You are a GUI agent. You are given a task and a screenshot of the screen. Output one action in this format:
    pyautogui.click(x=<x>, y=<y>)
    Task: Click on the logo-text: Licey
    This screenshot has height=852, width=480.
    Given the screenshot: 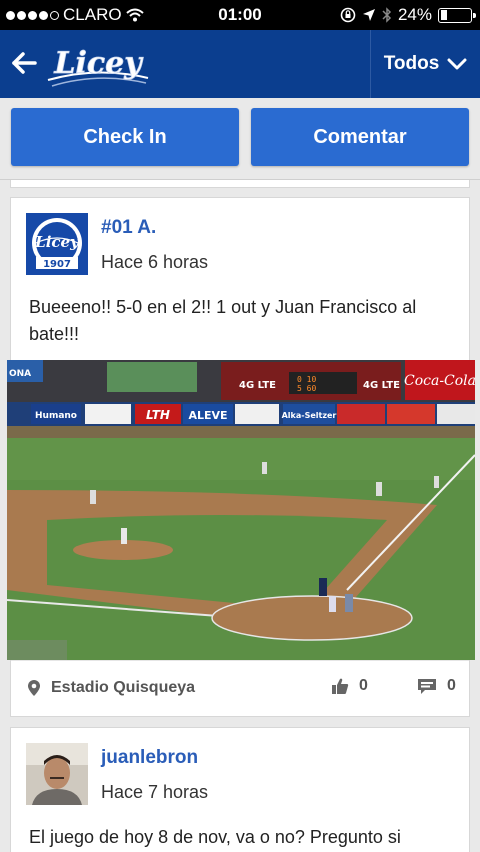 What is the action you would take?
    pyautogui.click(x=98, y=63)
    